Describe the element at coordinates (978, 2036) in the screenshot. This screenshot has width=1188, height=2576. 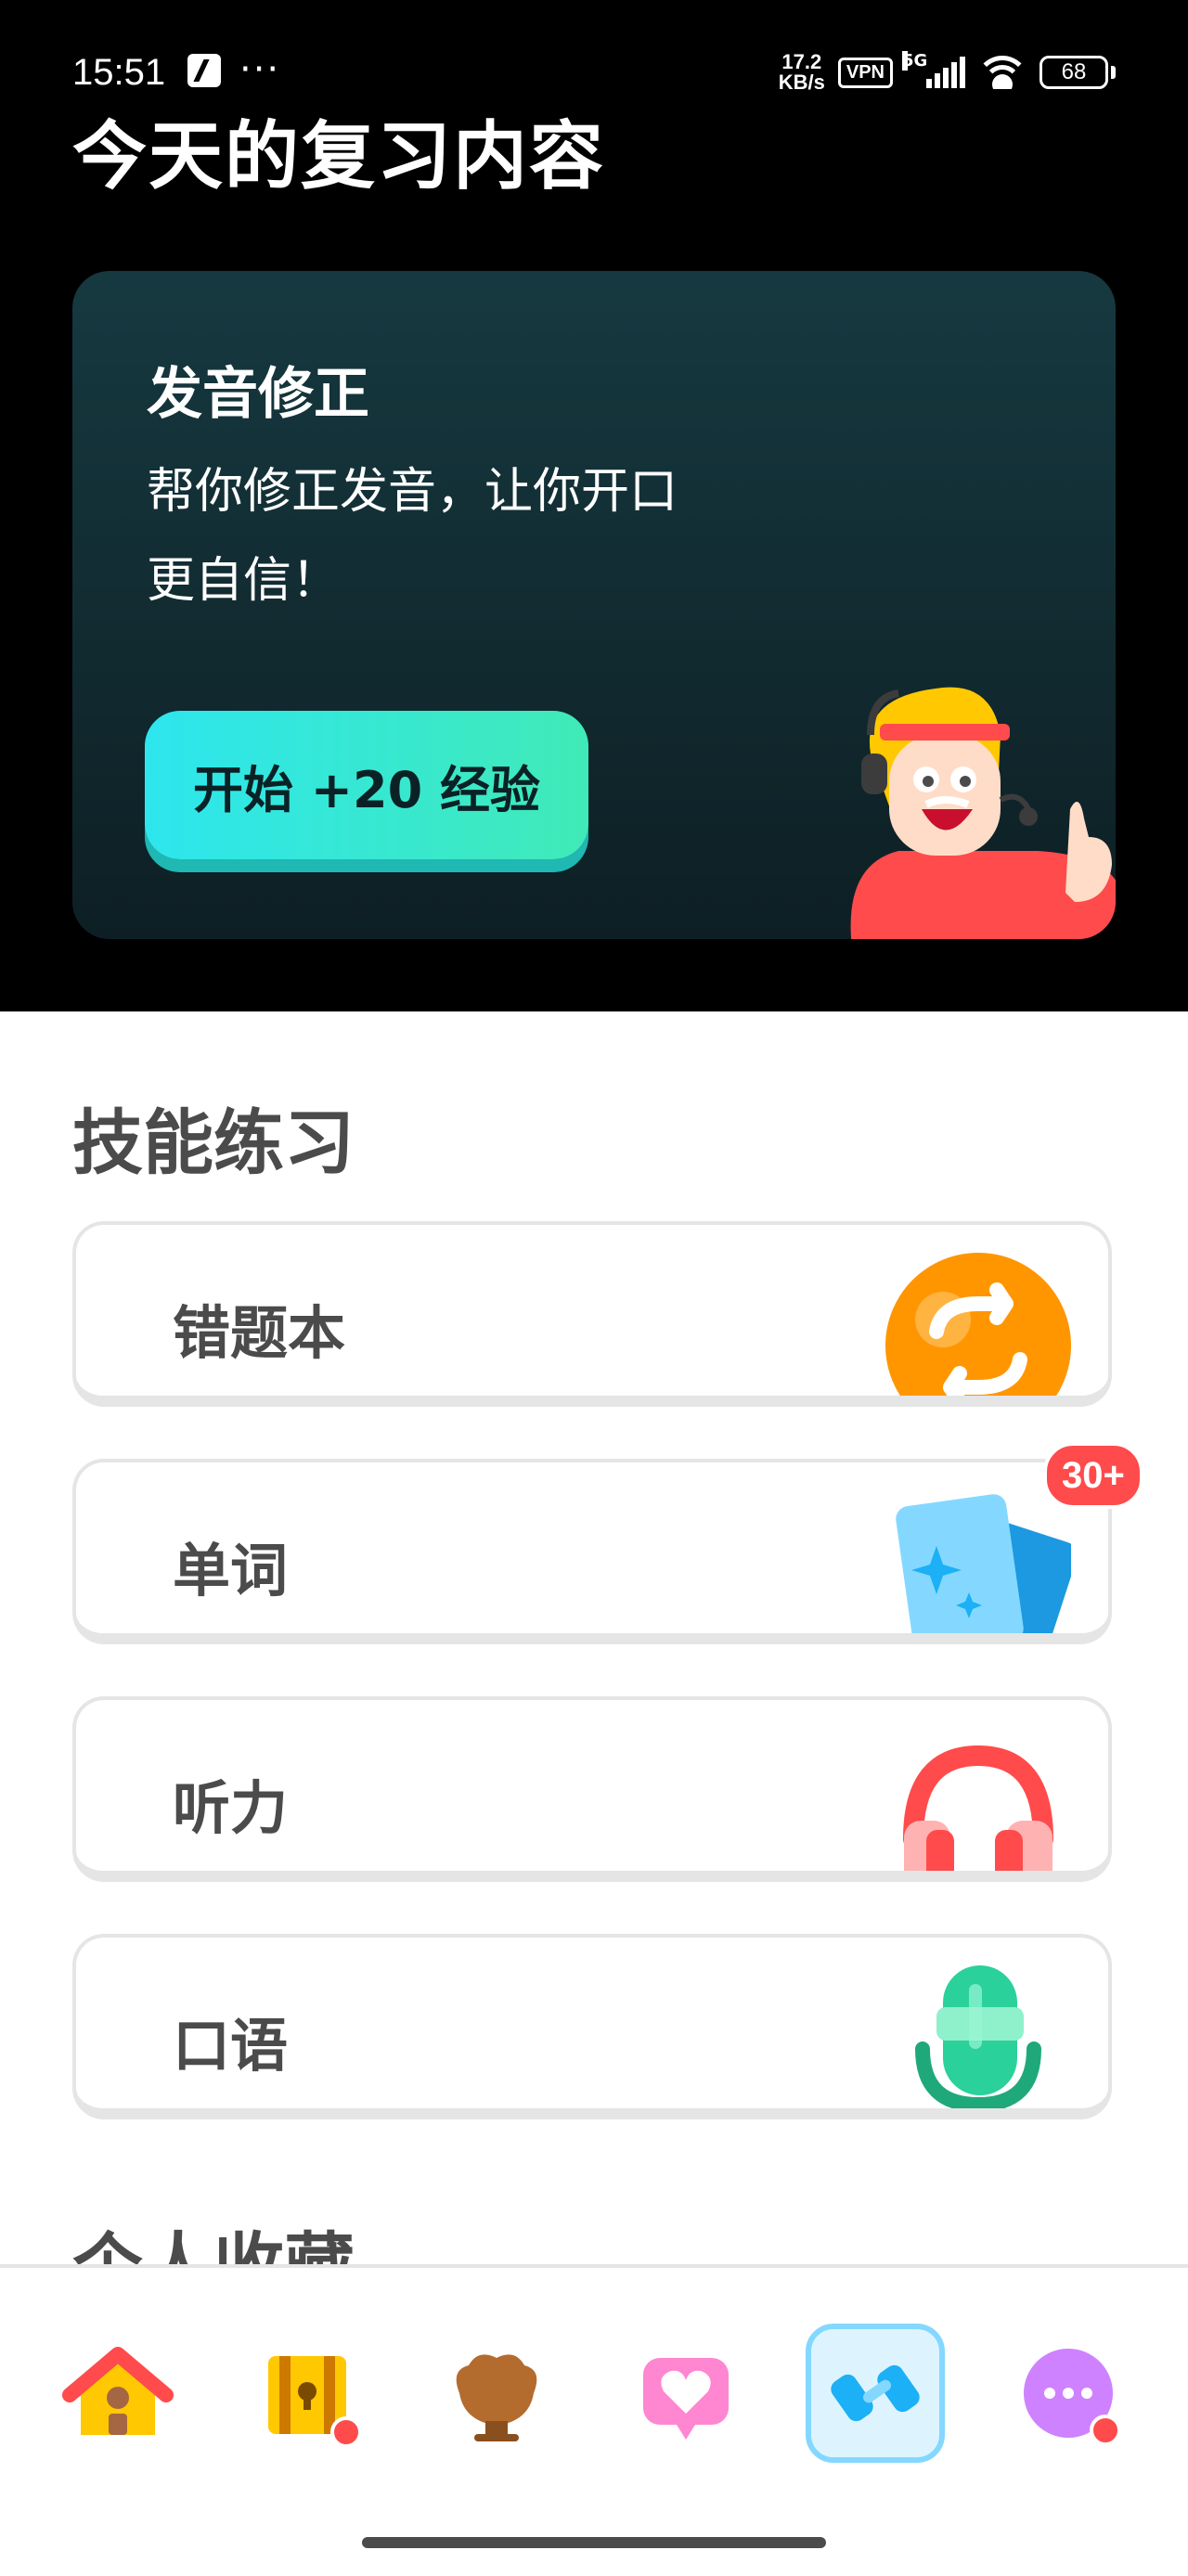
I see `microphone-icon` at that location.